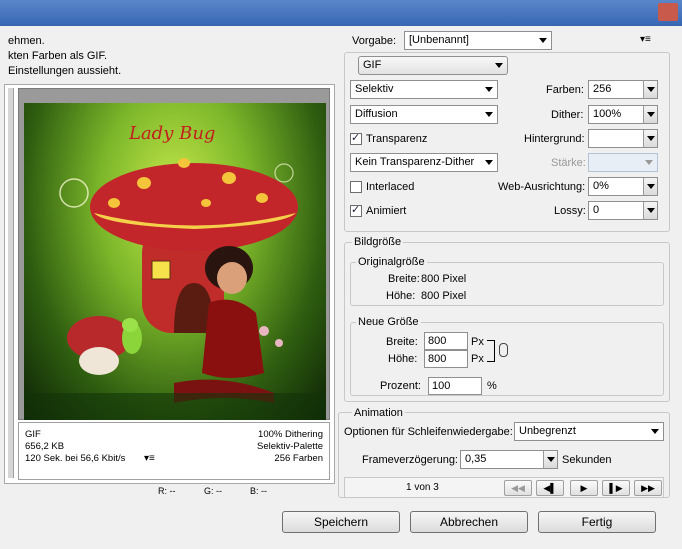 This screenshot has width=682, height=549. I want to click on interlaced-checkbox, so click(356, 187).